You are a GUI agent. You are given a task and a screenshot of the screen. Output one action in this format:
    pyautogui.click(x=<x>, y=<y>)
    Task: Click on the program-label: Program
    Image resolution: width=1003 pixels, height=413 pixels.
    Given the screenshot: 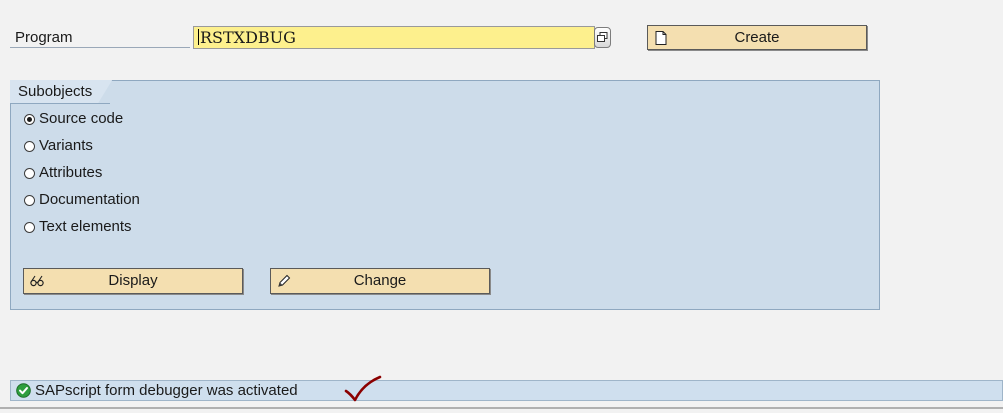 What is the action you would take?
    pyautogui.click(x=100, y=38)
    